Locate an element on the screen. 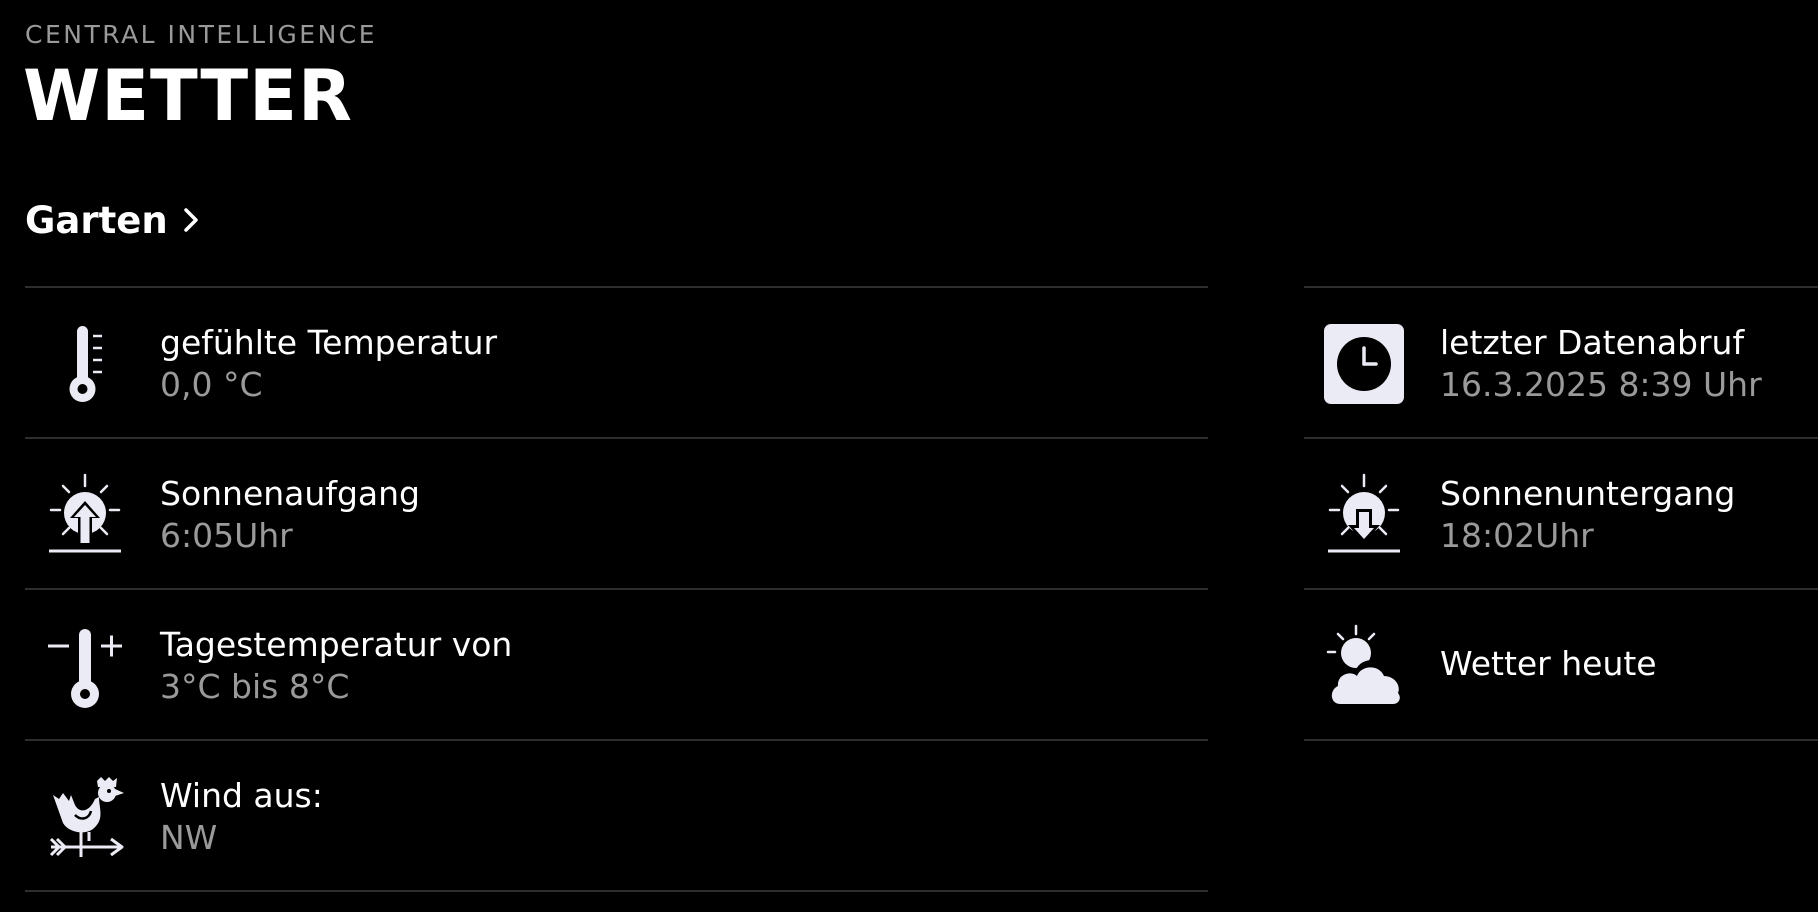  list-item-sunrise: Sonnenaufgang 6:05Uhr is located at coordinates (616, 512).